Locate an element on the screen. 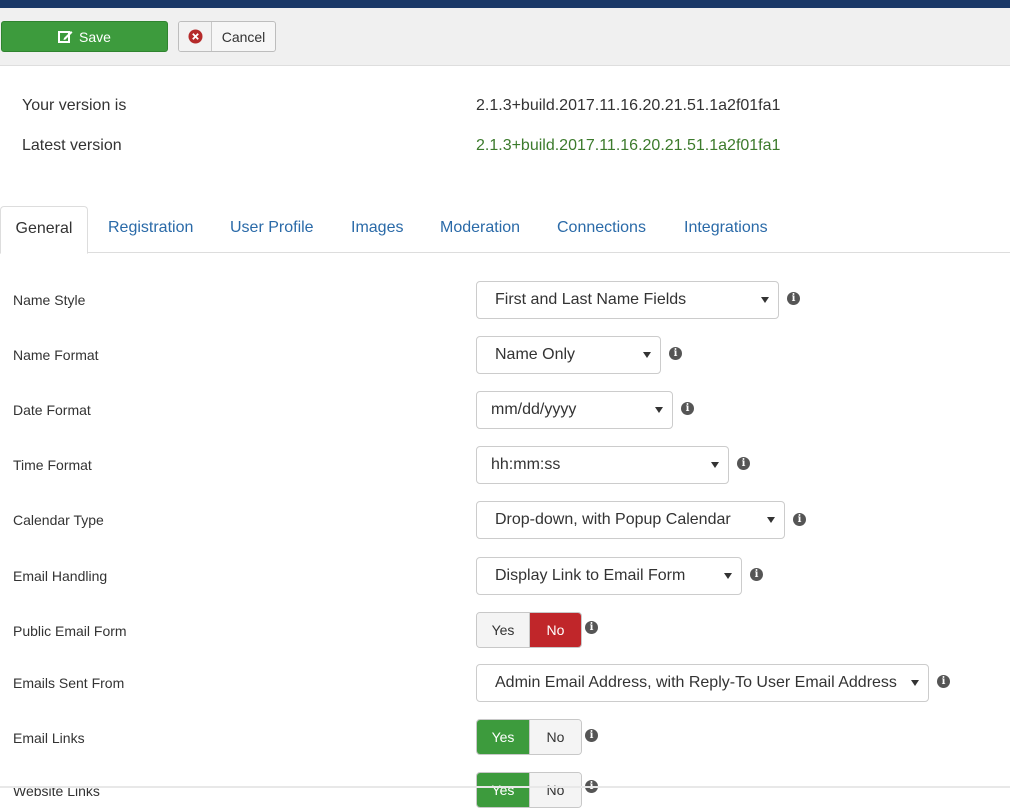 The image size is (1010, 808). public-email-form-no: No is located at coordinates (555, 630).